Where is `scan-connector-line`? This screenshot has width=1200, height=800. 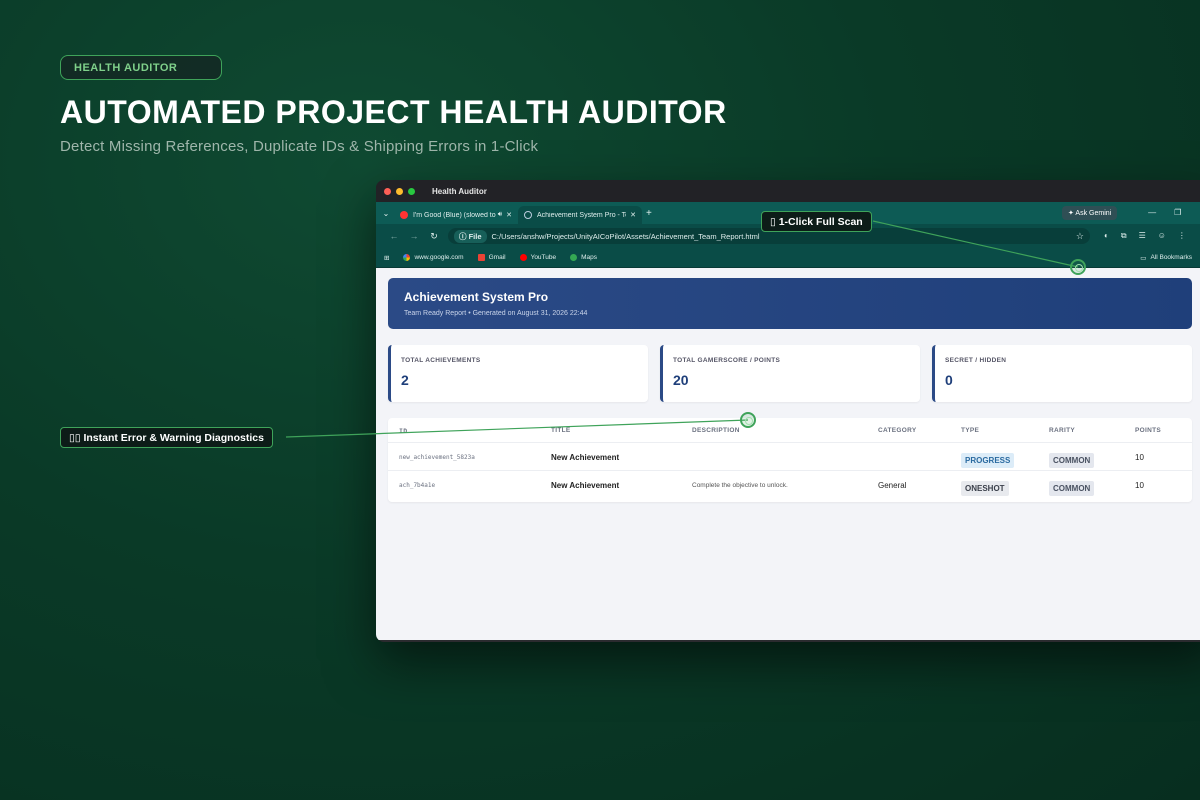
scan-connector-line is located at coordinates (975, 244).